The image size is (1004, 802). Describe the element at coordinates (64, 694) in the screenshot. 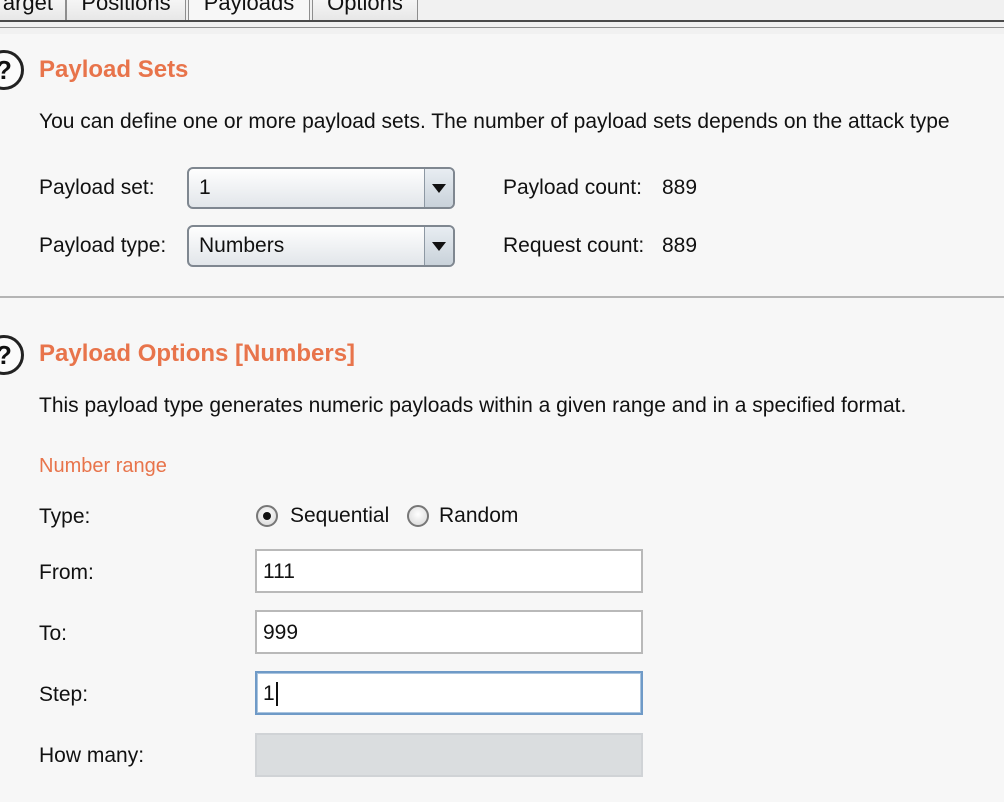

I see `step-label: Step:` at that location.